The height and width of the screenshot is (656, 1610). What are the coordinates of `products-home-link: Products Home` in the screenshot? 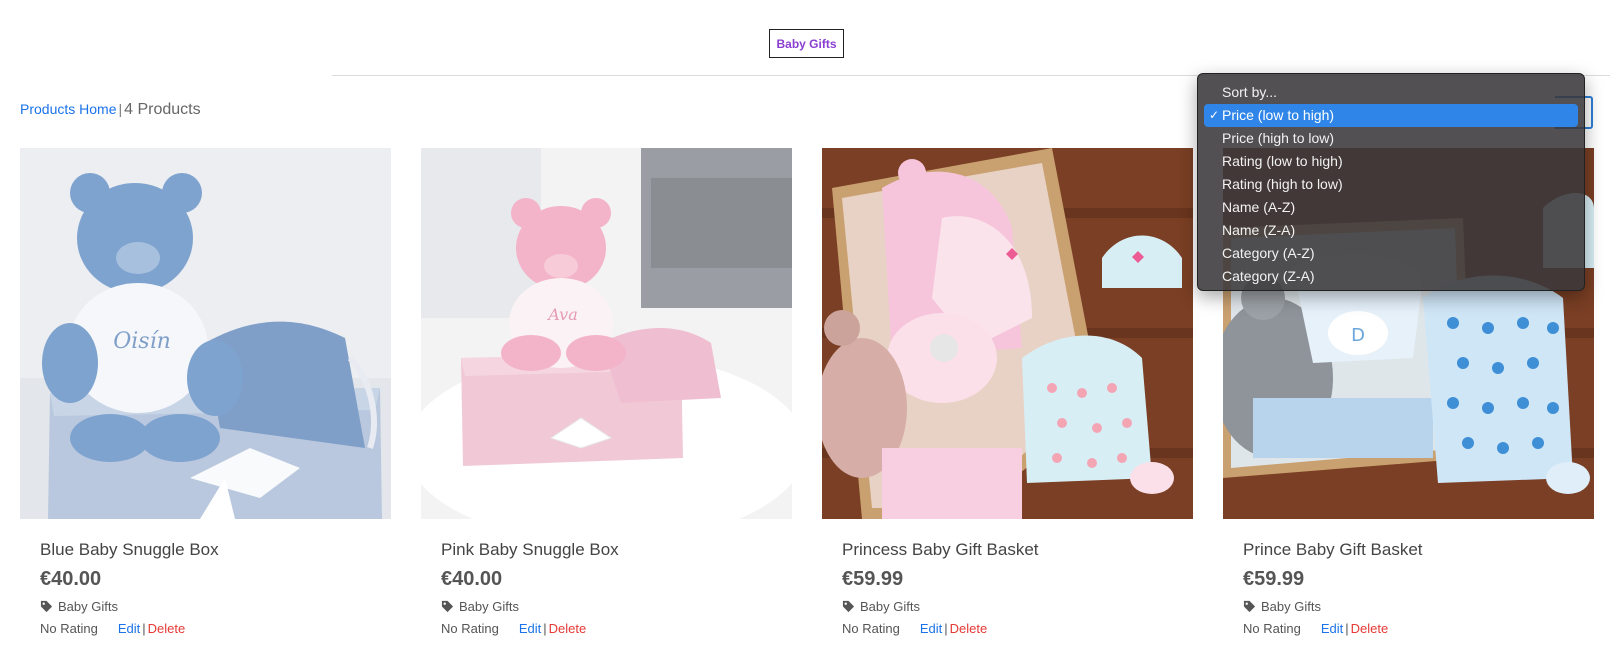 It's located at (68, 109).